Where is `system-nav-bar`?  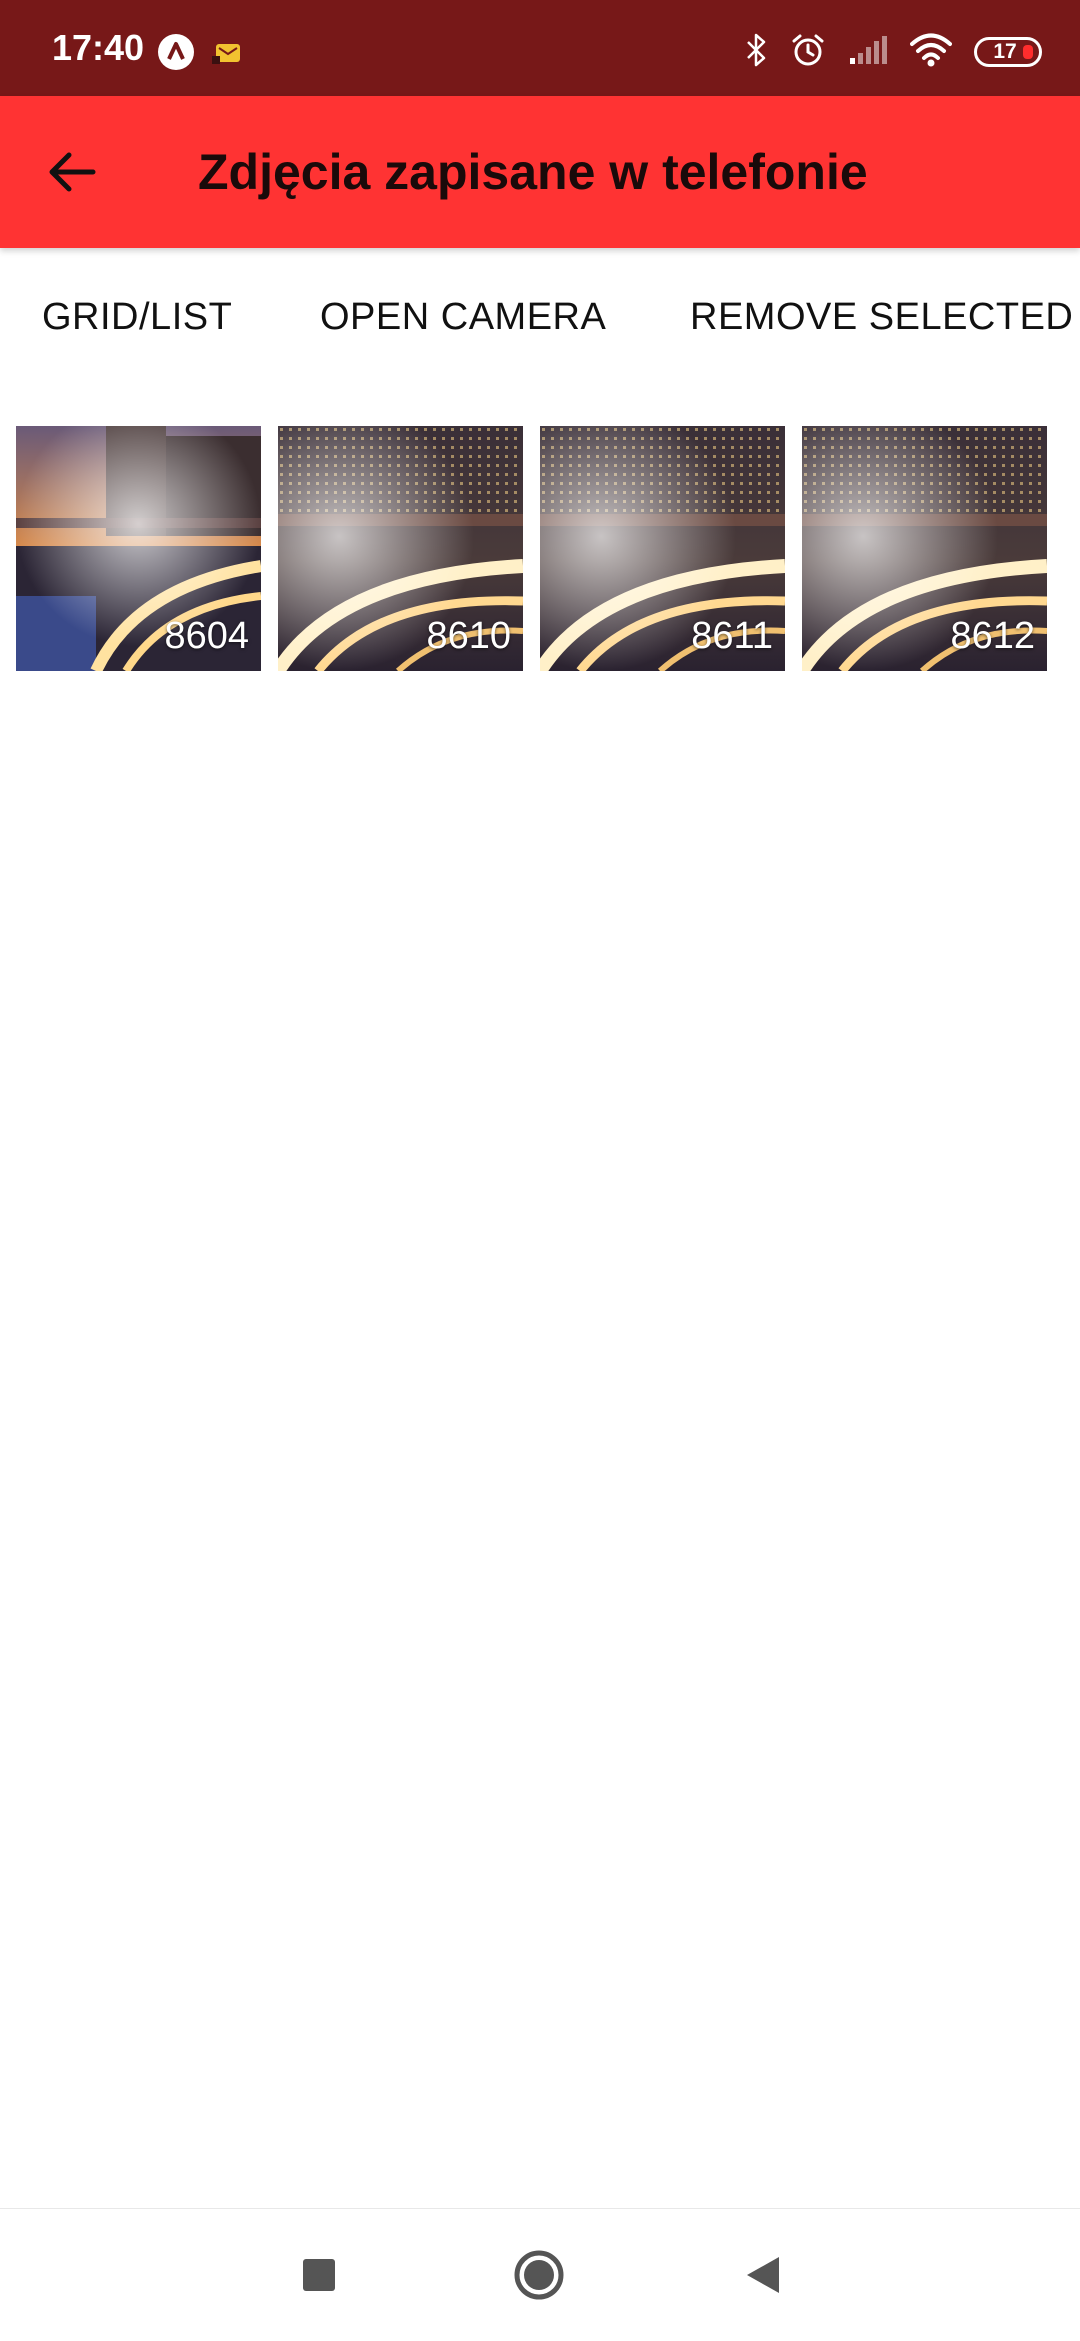 system-nav-bar is located at coordinates (540, 2274).